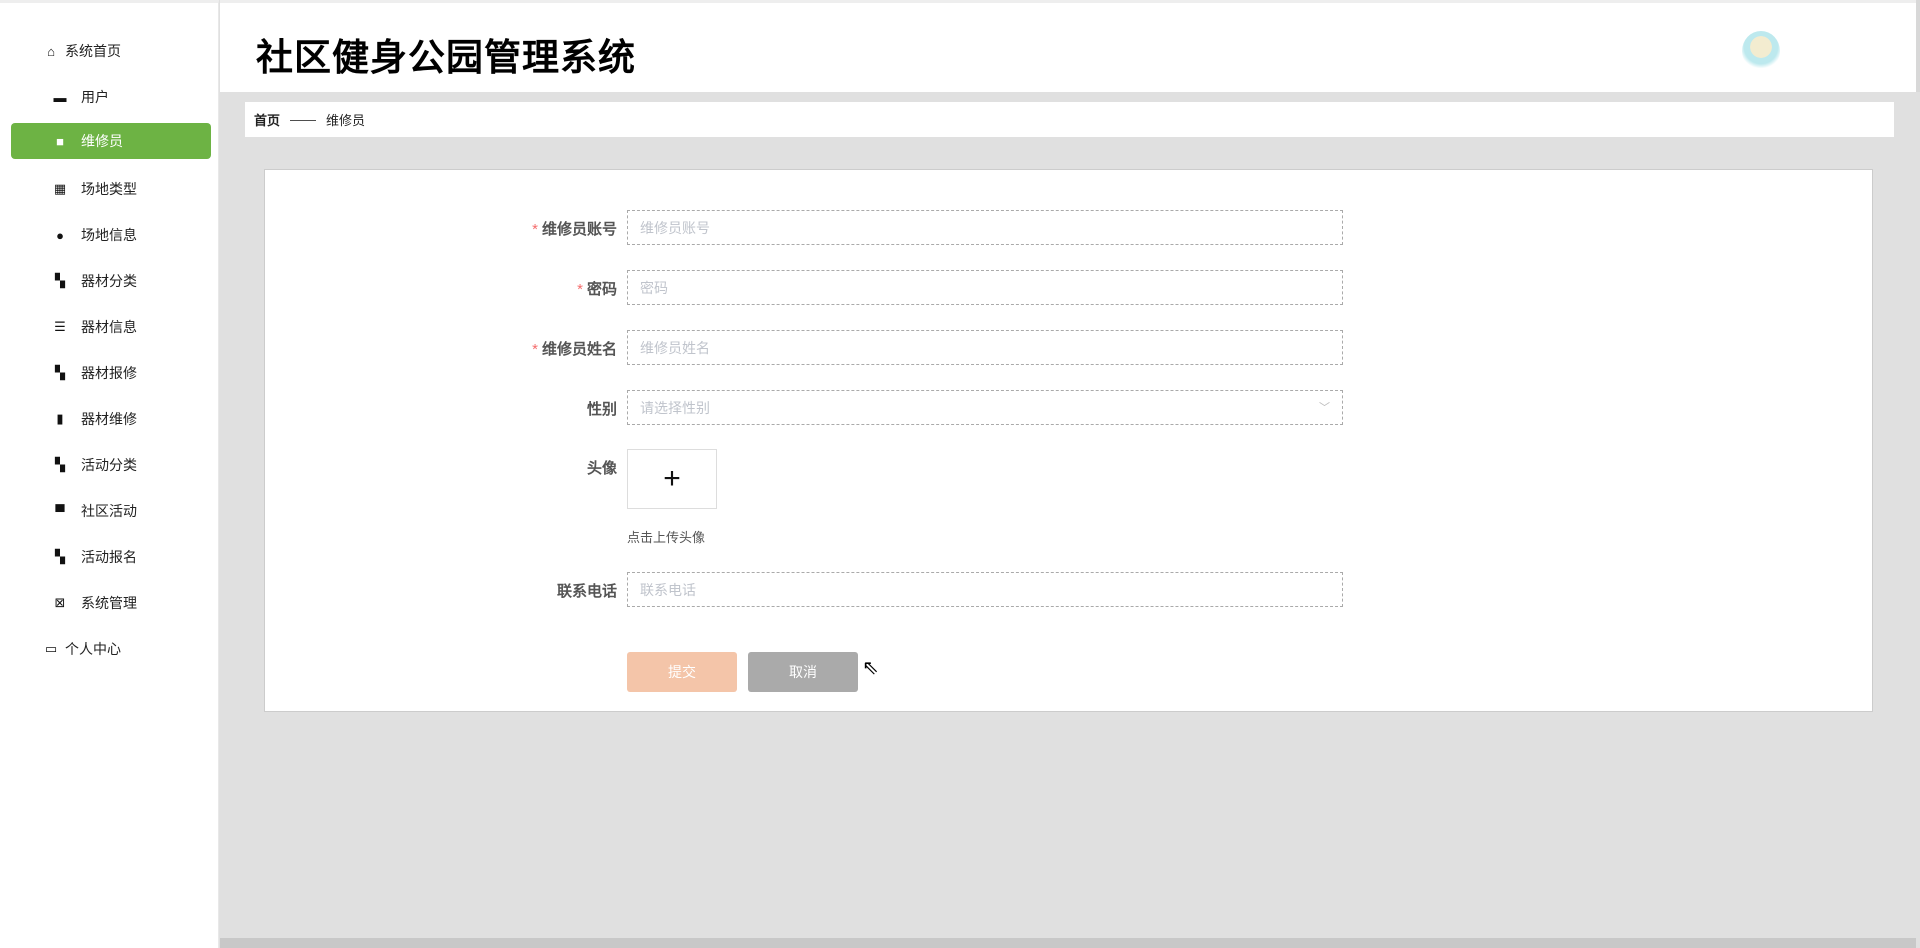  Describe the element at coordinates (111, 373) in the screenshot. I see `sidebar-item-equipment-report: ▚ 器材报修` at that location.